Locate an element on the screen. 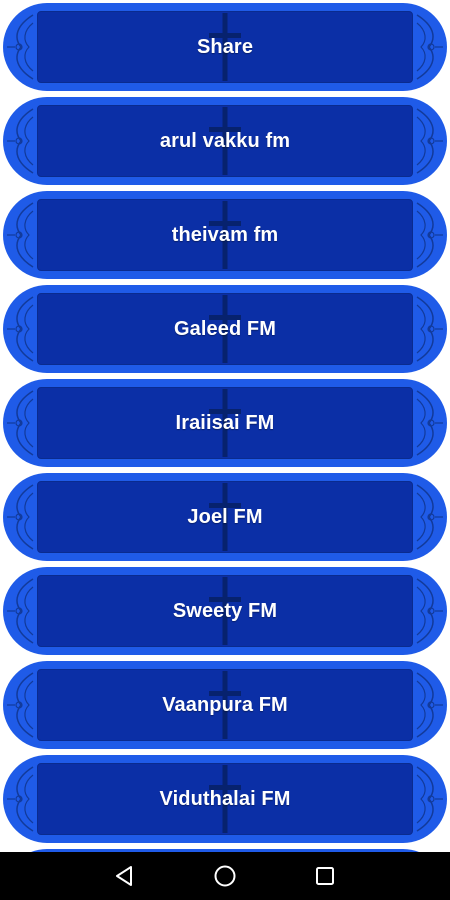 Image resolution: width=450 pixels, height=900 pixels. button-label: arul vakku fm is located at coordinates (225, 140).